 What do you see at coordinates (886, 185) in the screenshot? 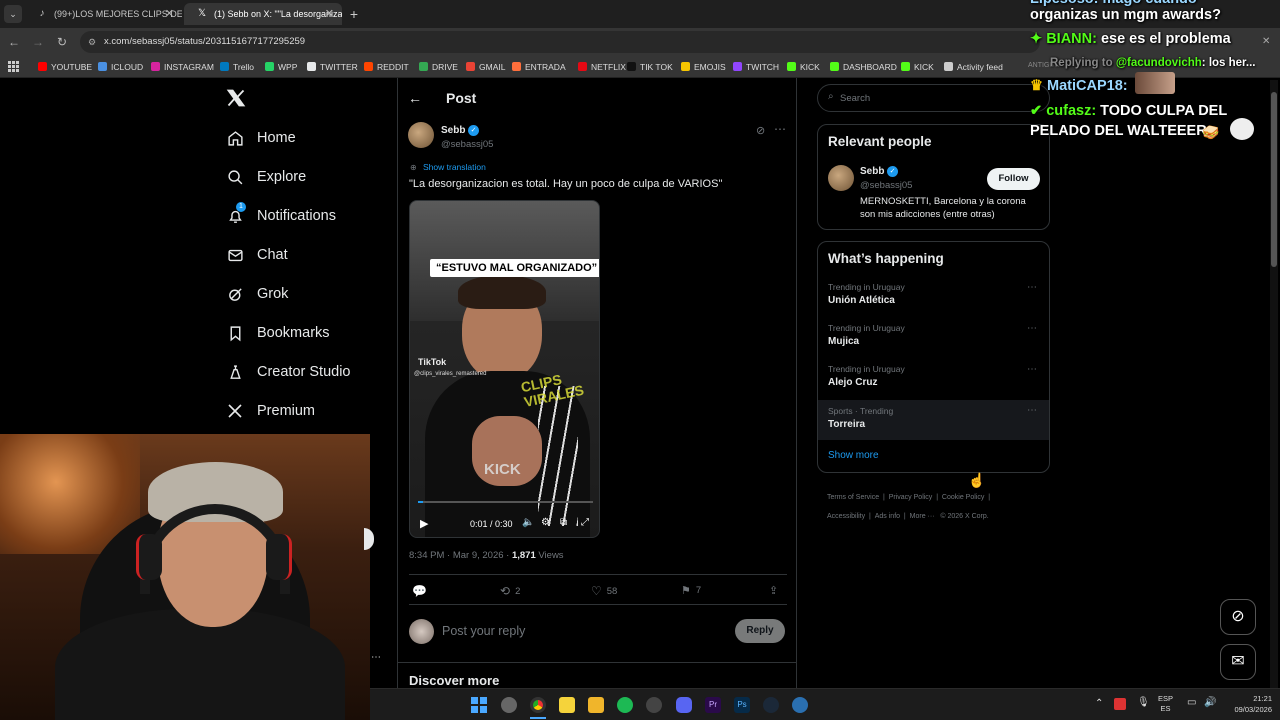
I see `person-handle: @sebassj05` at bounding box center [886, 185].